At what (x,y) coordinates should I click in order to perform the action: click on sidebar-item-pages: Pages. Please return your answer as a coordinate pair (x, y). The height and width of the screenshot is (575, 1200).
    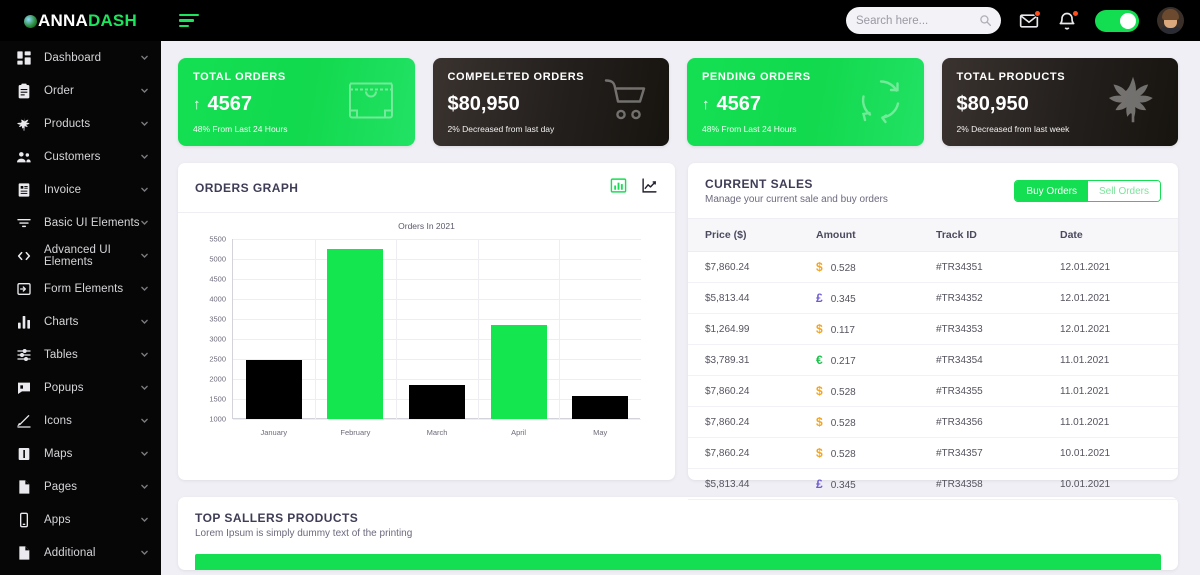
    Looking at the image, I should click on (80, 486).